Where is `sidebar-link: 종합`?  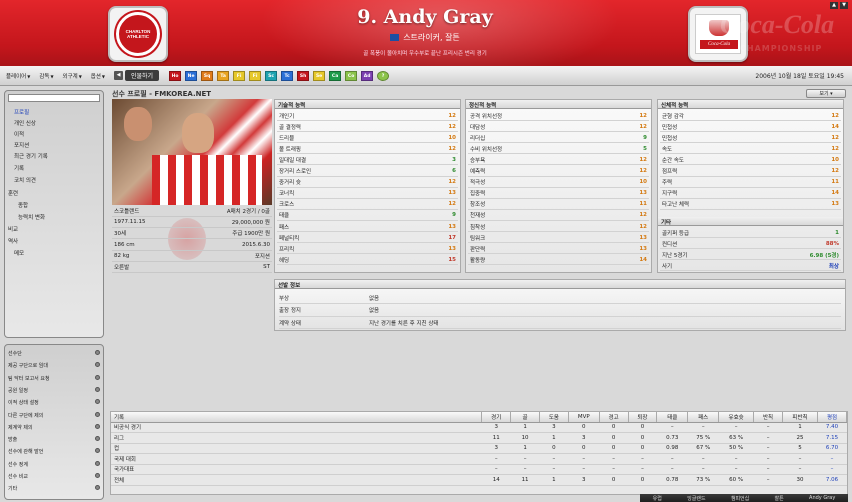
sidebar-link: 종합 is located at coordinates (23, 205).